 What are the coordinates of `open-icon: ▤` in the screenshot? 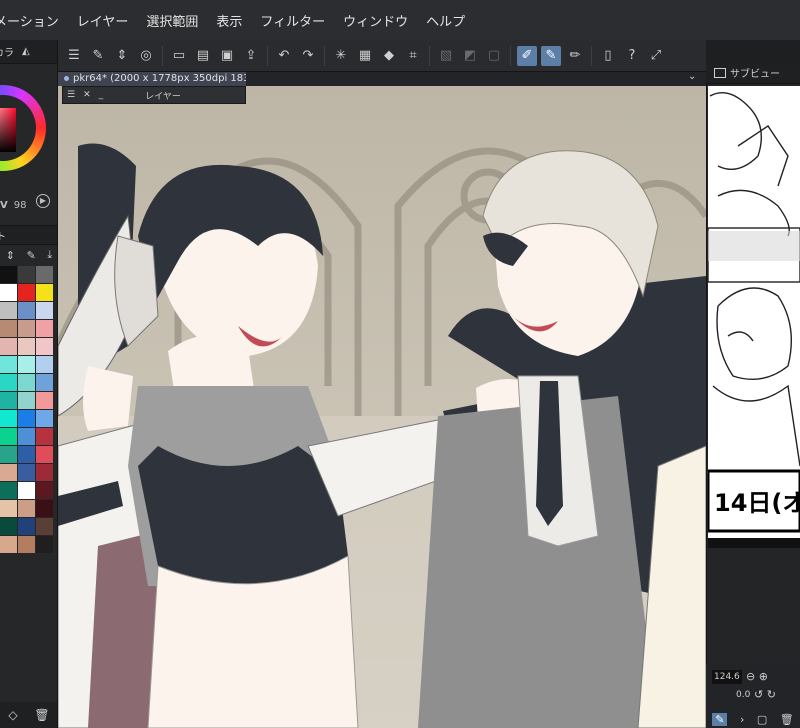 It's located at (203, 56).